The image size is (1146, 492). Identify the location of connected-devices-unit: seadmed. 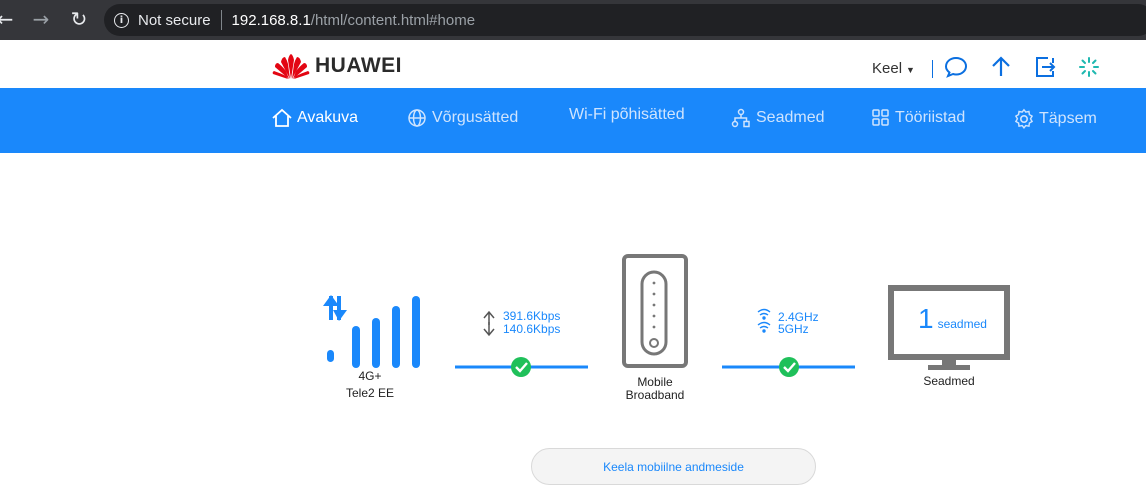
(962, 324).